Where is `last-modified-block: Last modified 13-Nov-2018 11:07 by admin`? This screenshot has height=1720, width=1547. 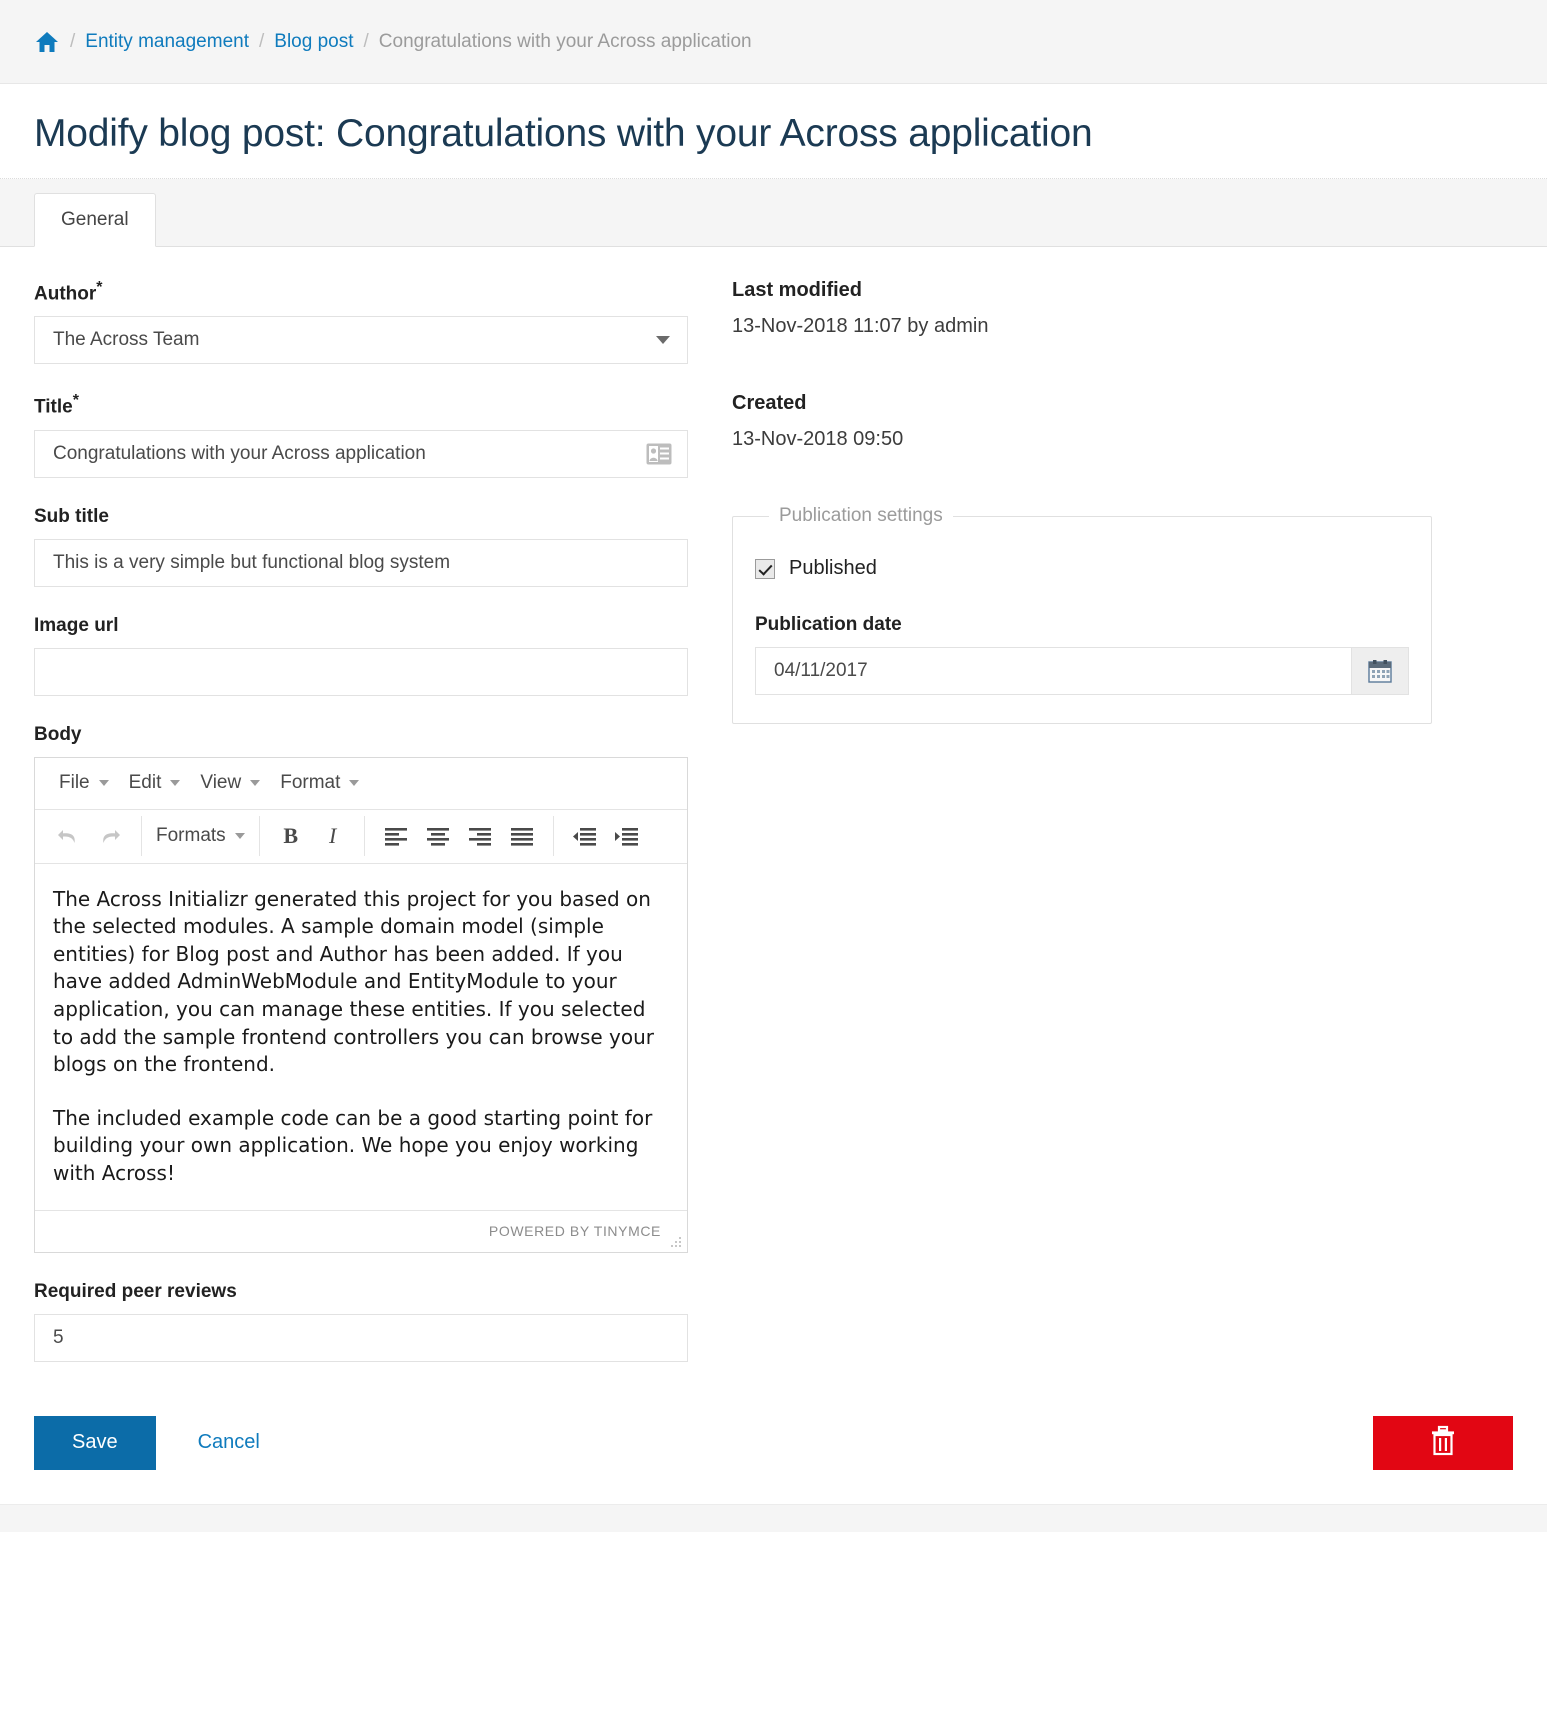 last-modified-block: Last modified 13-Nov-2018 11:07 by admin is located at coordinates (1082, 308).